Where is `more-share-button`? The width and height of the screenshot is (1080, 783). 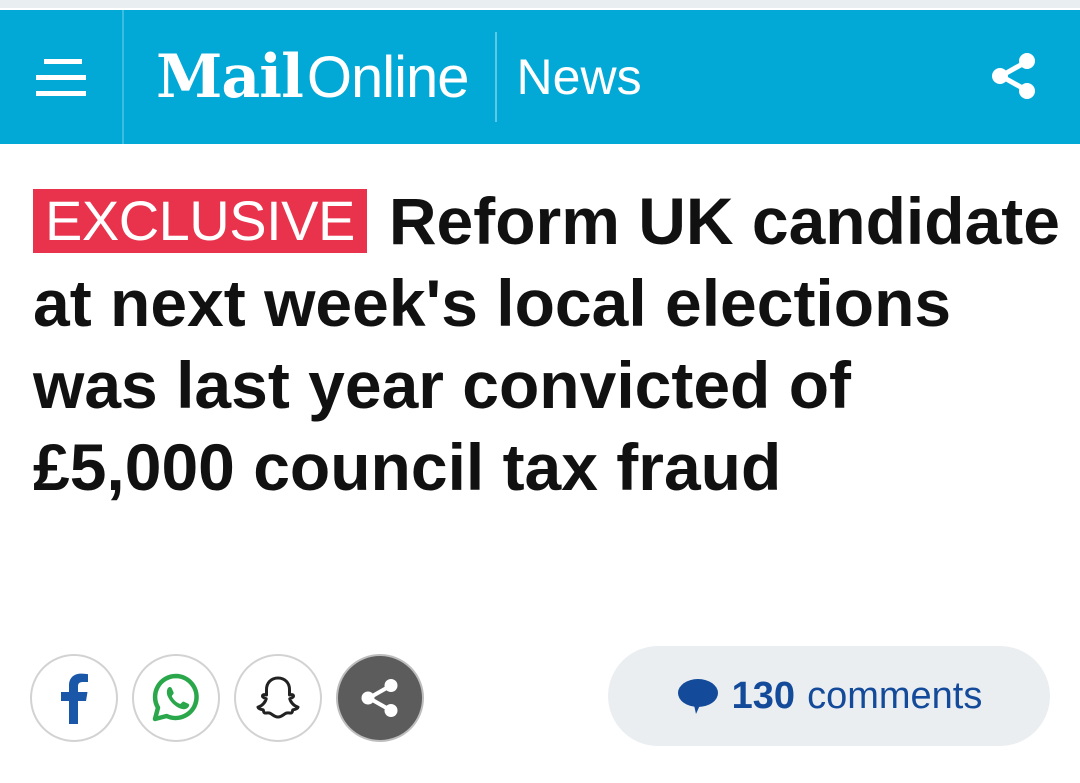
more-share-button is located at coordinates (380, 698).